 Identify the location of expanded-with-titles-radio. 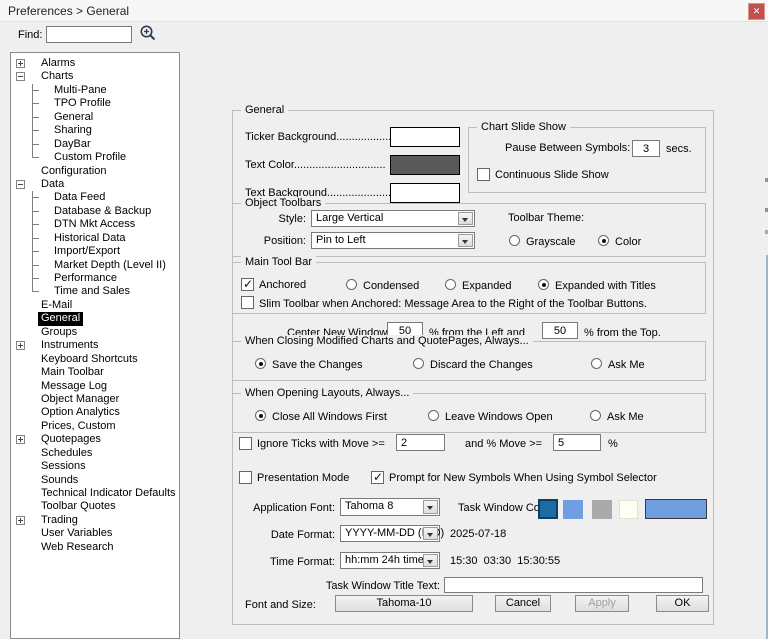
(543, 284).